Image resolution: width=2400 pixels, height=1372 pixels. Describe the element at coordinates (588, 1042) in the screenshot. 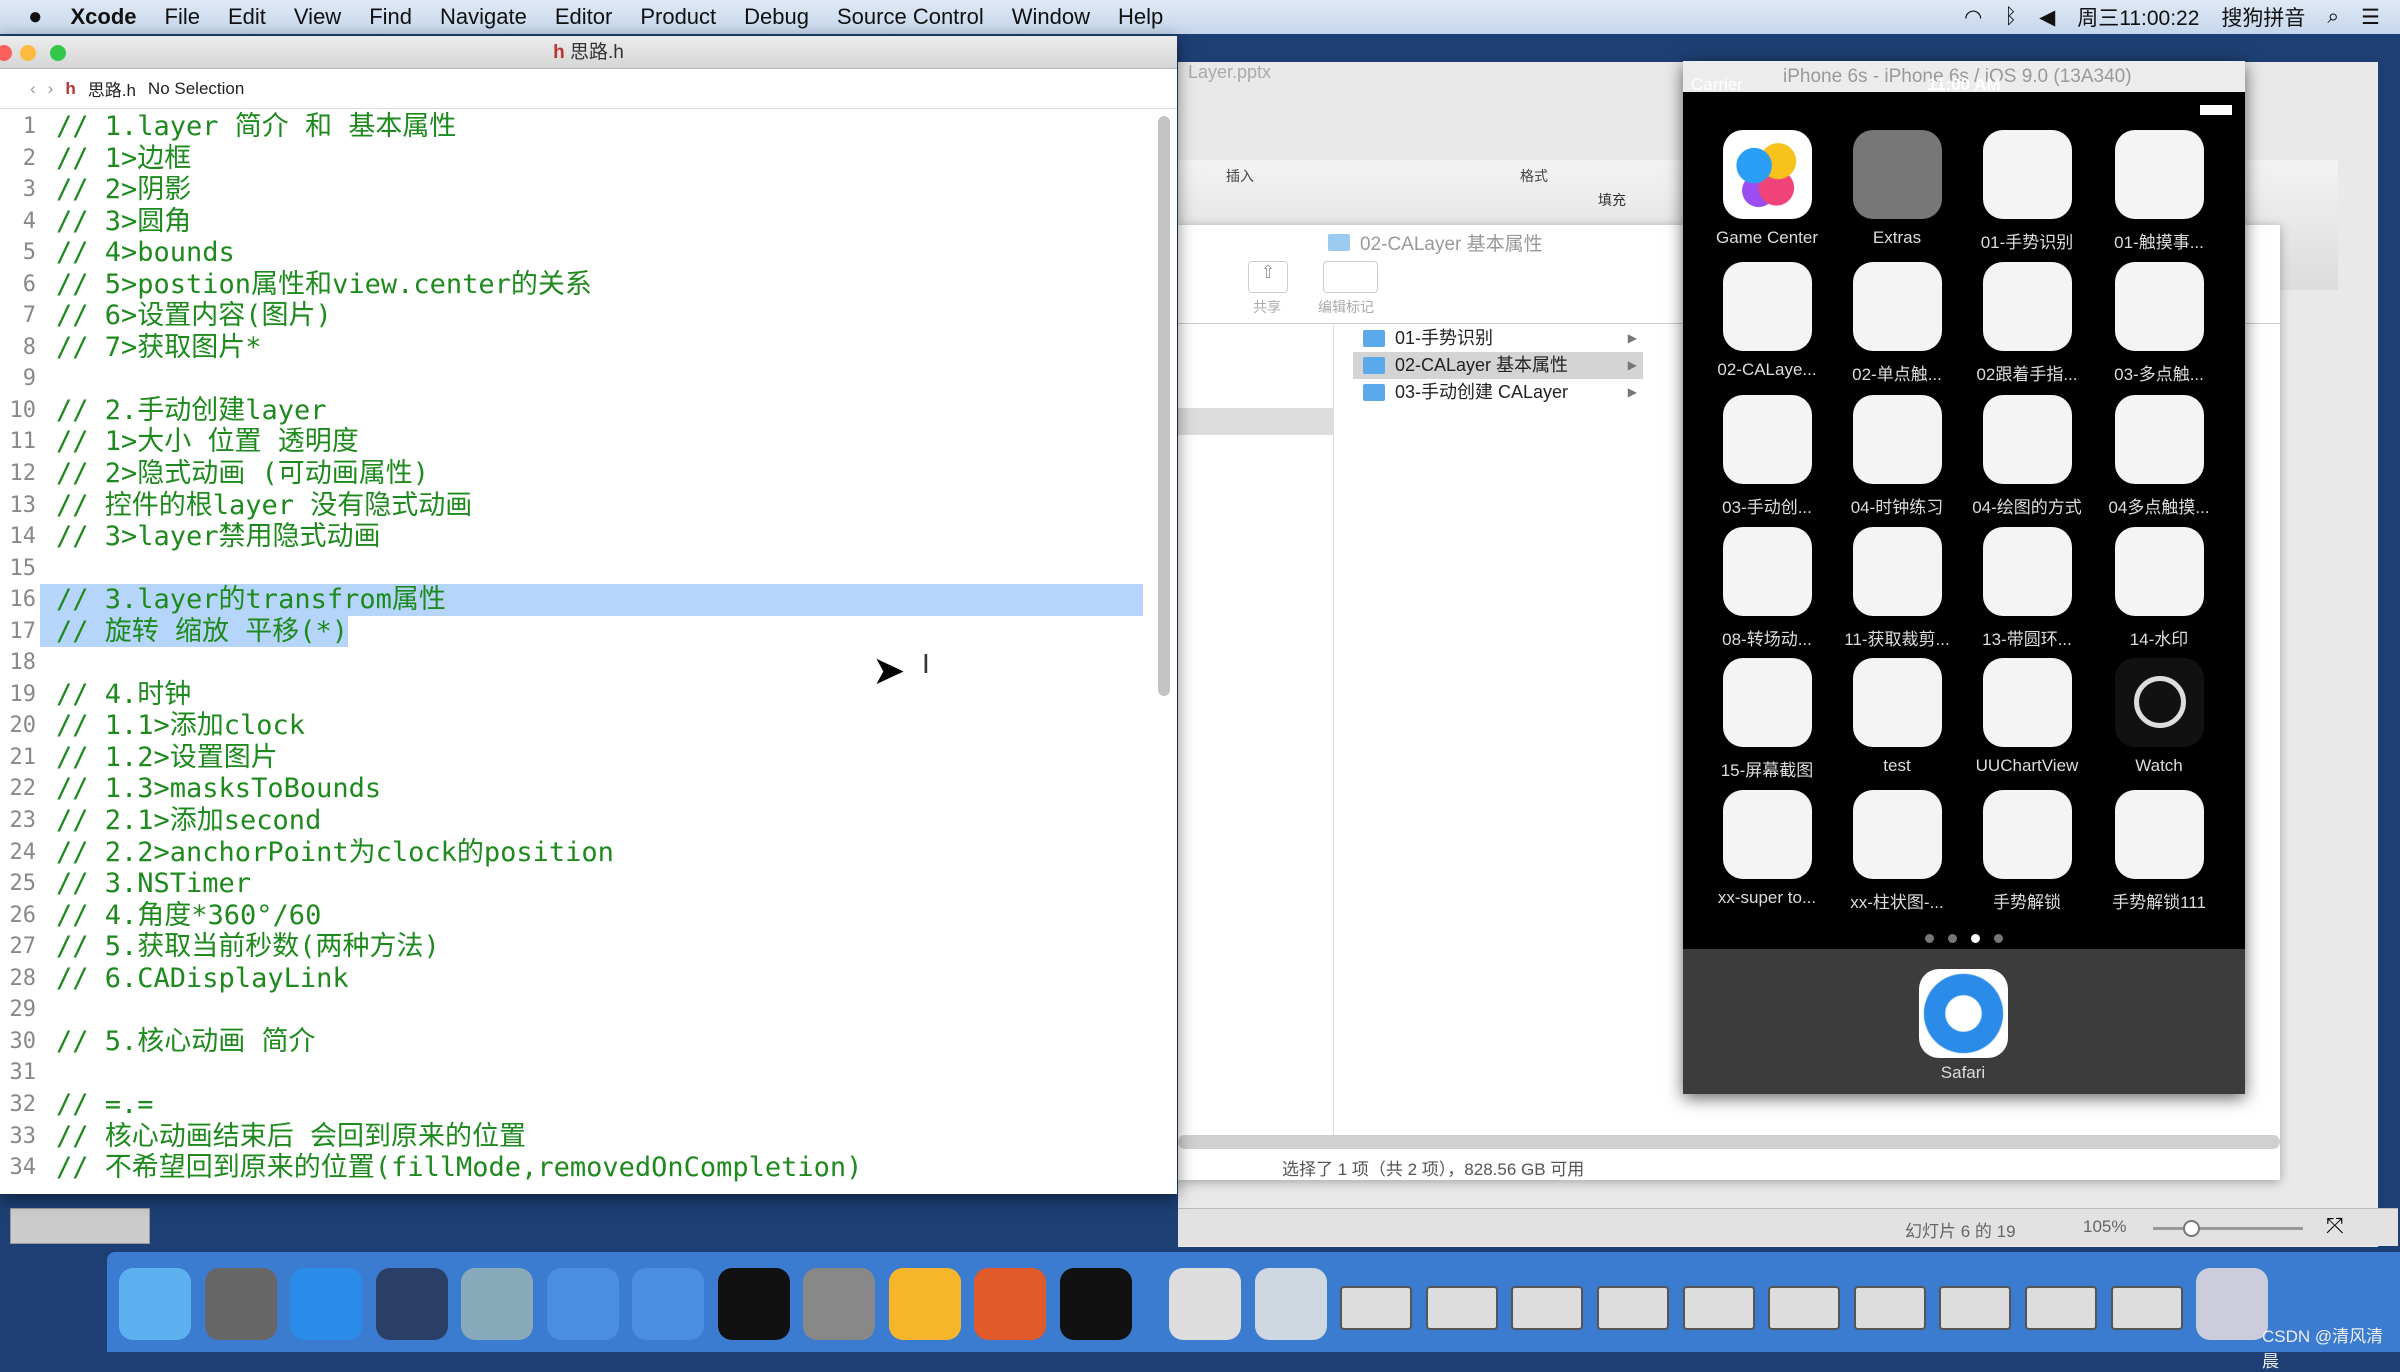

I see `code-line: 30 // 5.核心动画 简介` at that location.